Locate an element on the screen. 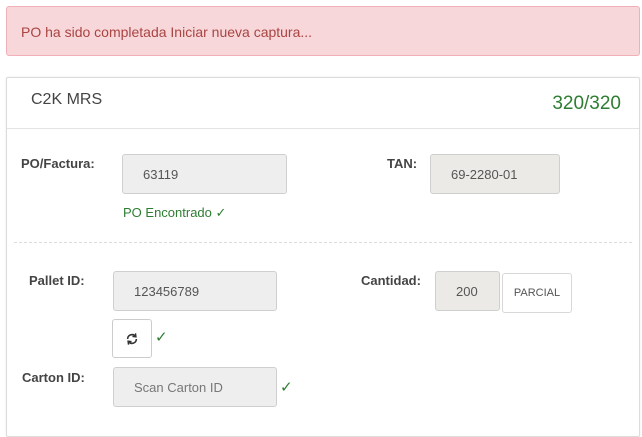 The width and height of the screenshot is (642, 437). parcial-button-label: PARCIAL is located at coordinates (537, 293).